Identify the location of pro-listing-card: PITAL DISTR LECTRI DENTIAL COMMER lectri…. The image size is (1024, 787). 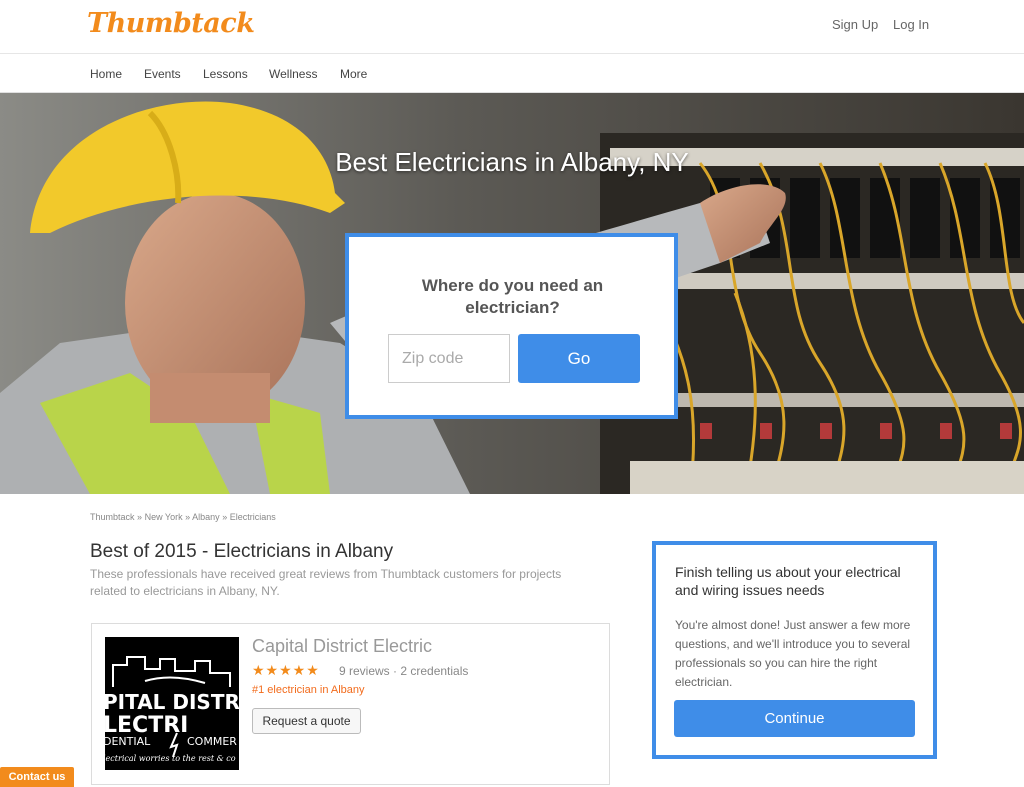
(350, 704).